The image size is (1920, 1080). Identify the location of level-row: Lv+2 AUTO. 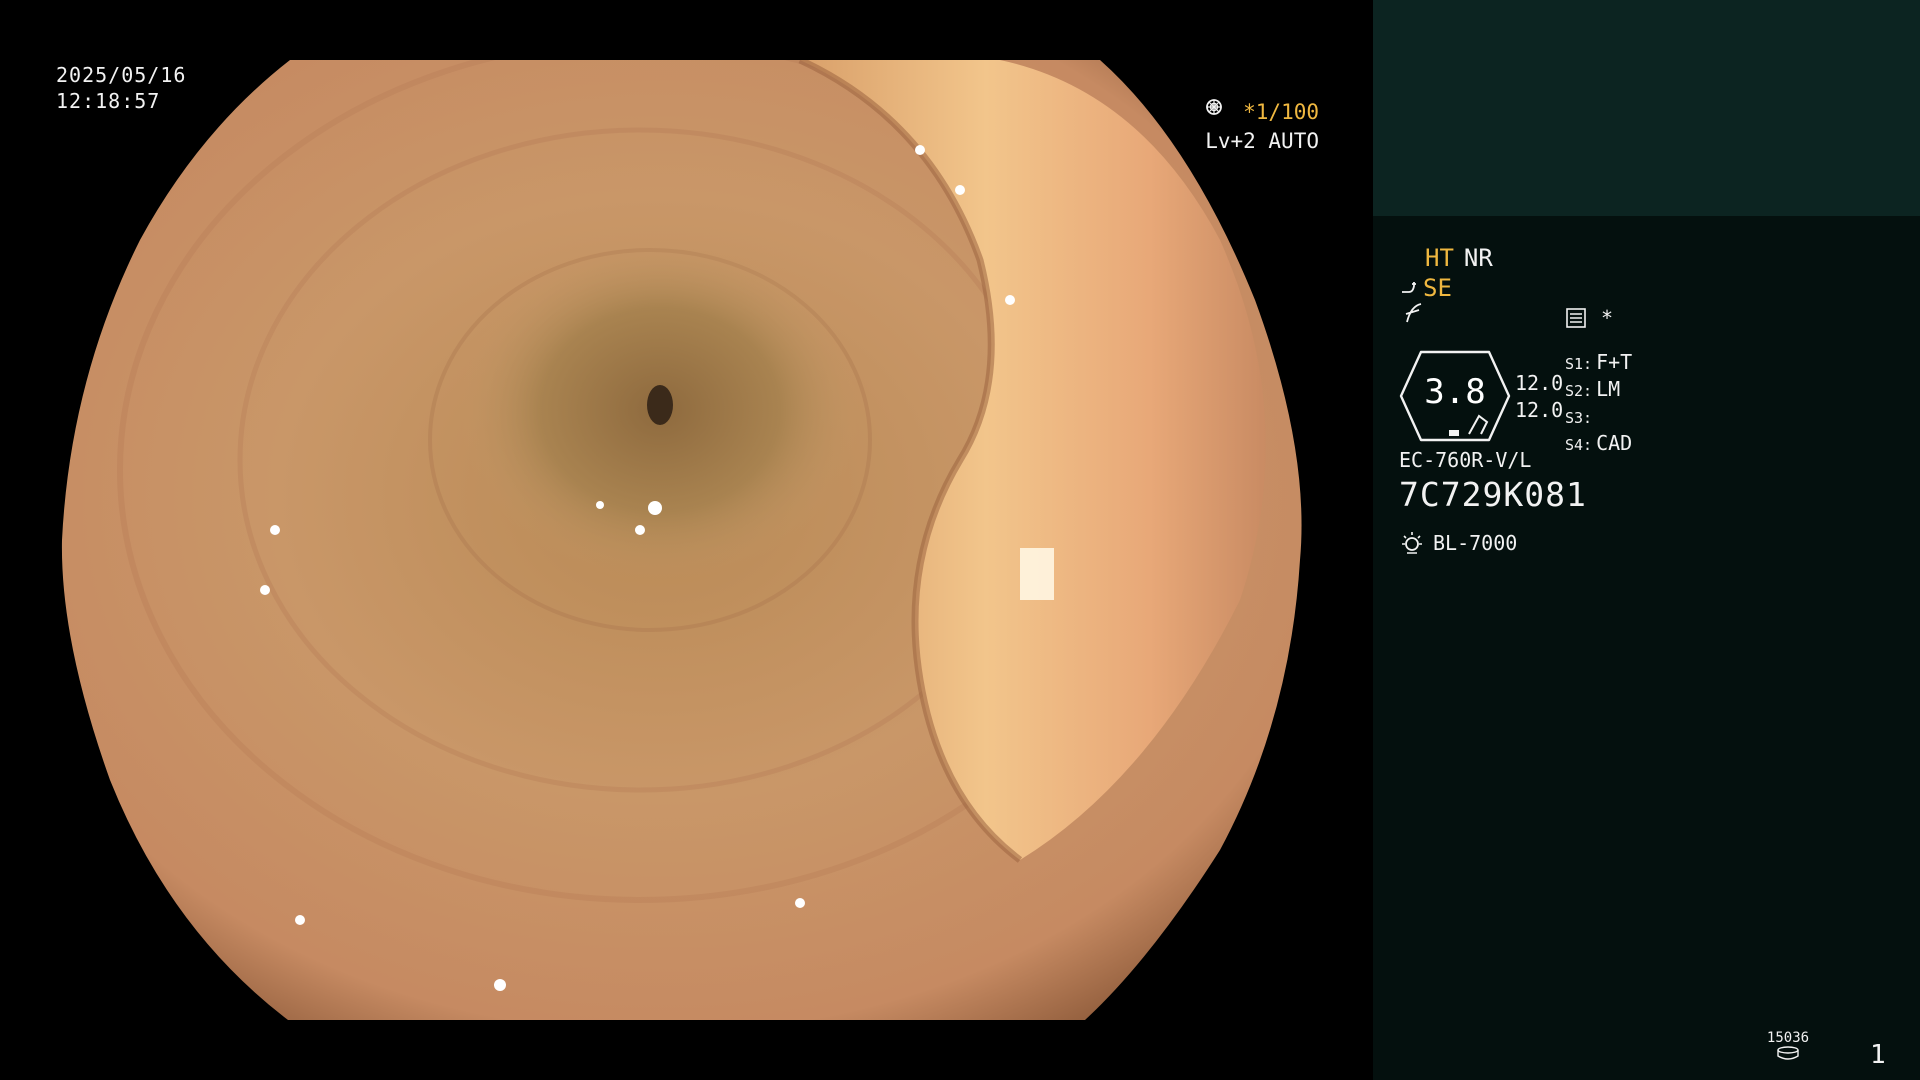
(1262, 127).